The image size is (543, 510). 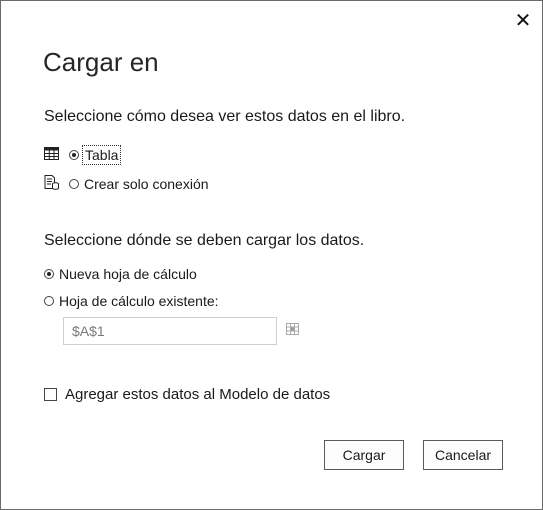 I want to click on dialog-title: Cargar en, so click(x=101, y=62).